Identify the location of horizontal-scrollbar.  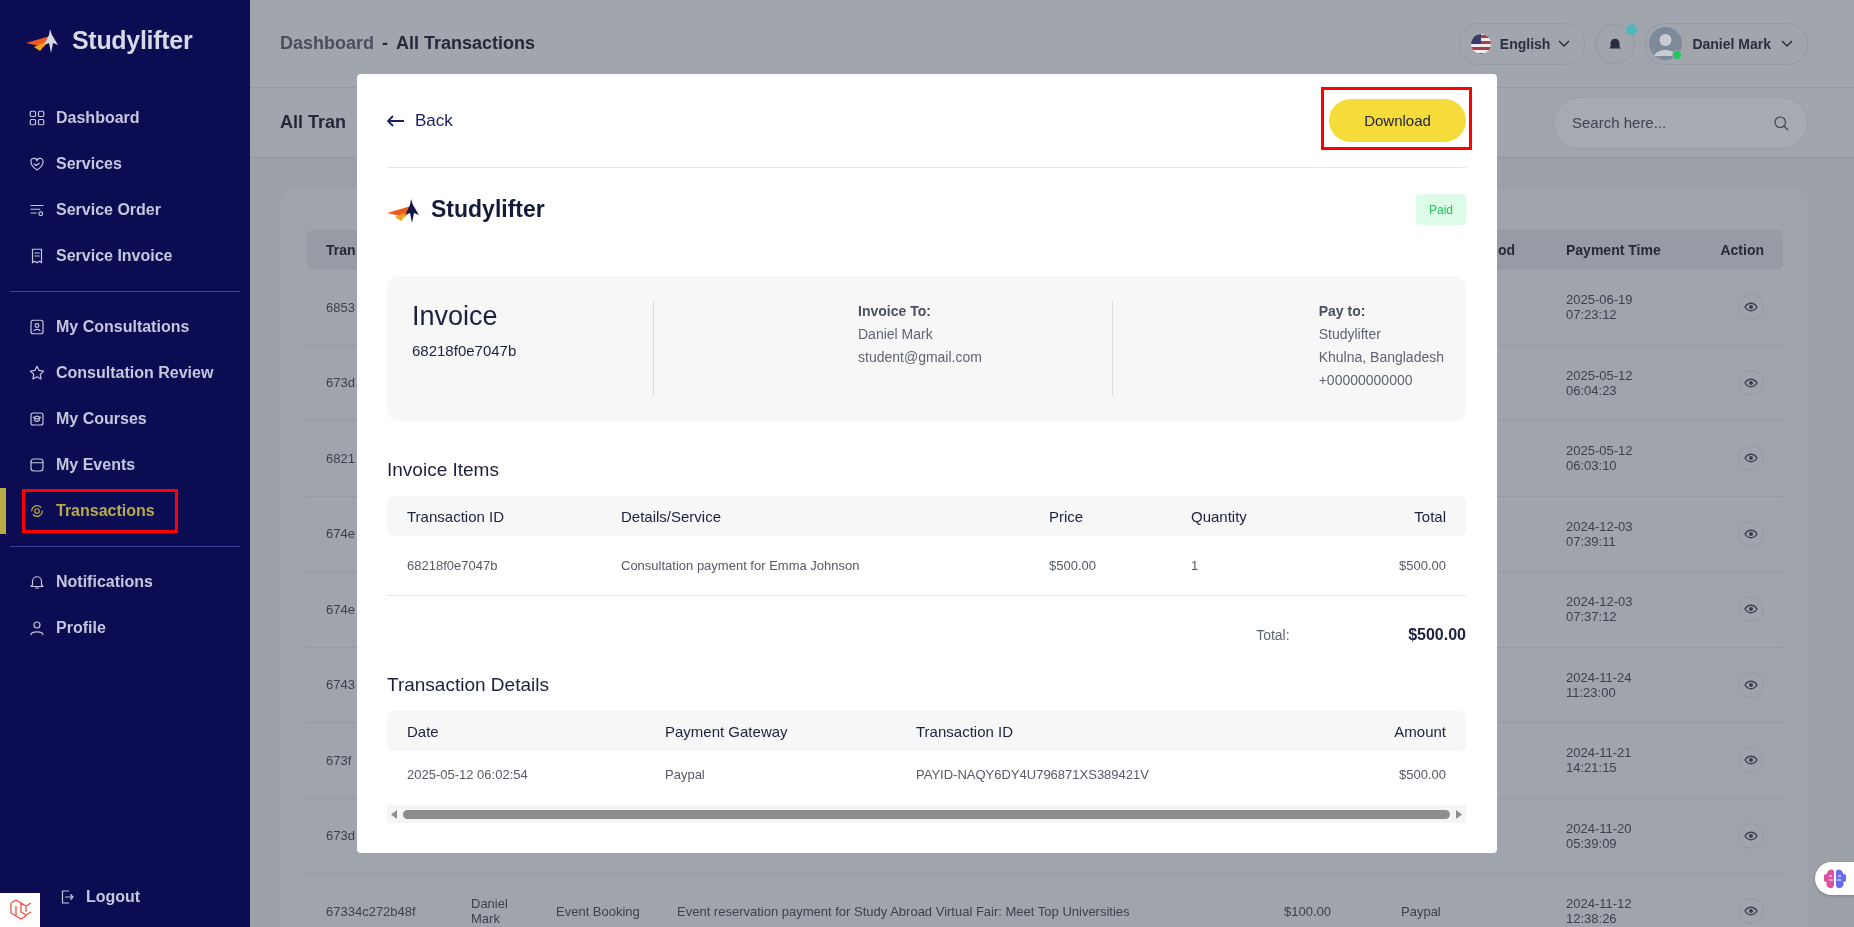
(926, 814).